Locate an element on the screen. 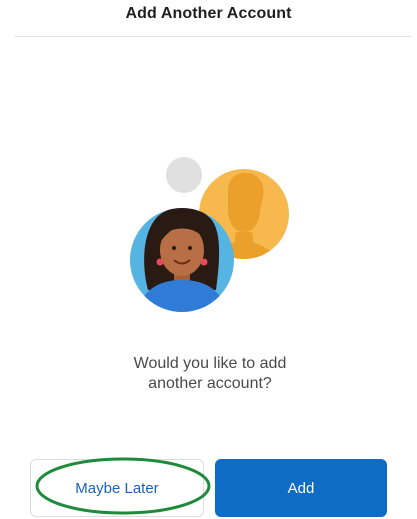 The image size is (417, 519). header-bar: Add Another Account is located at coordinates (208, 18).